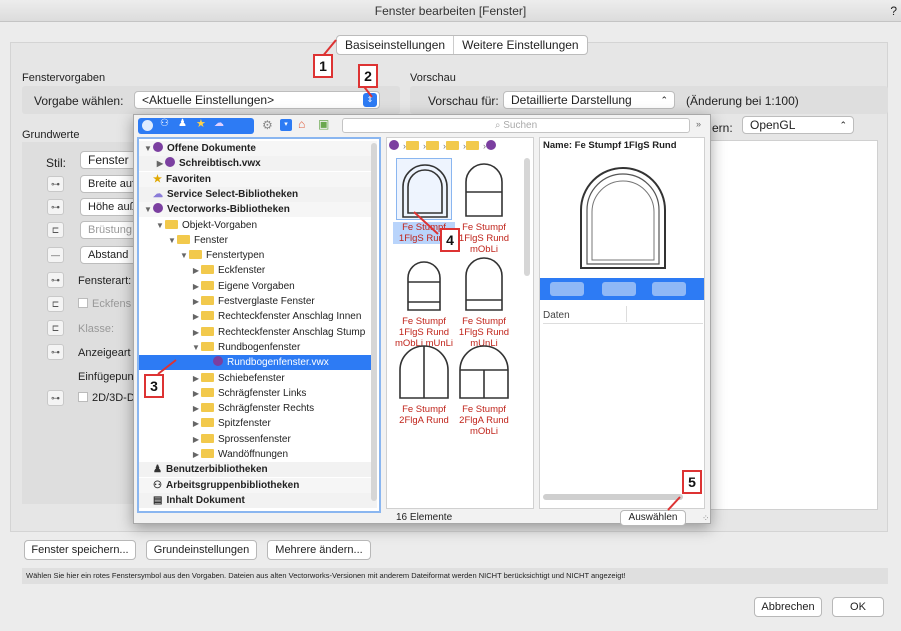  I want to click on marker-1: 1, so click(323, 66).